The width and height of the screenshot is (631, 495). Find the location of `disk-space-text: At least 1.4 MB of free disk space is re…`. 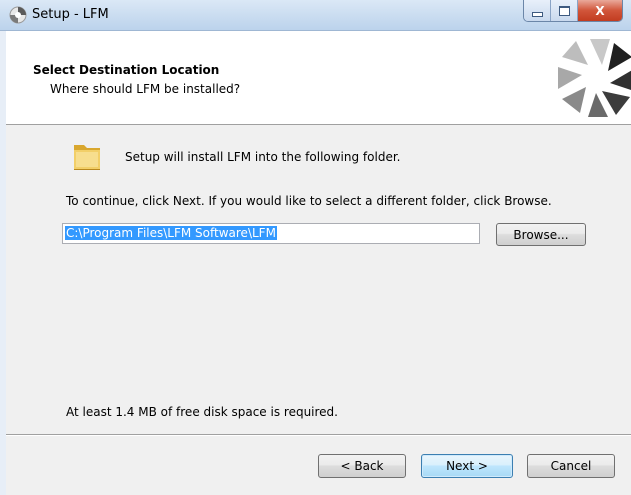

disk-space-text: At least 1.4 MB of free disk space is re… is located at coordinates (202, 412).